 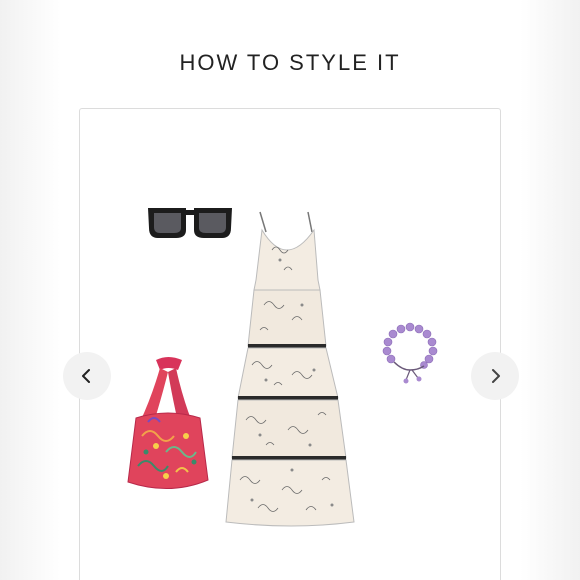 I want to click on bag-icon, so click(x=168, y=423).